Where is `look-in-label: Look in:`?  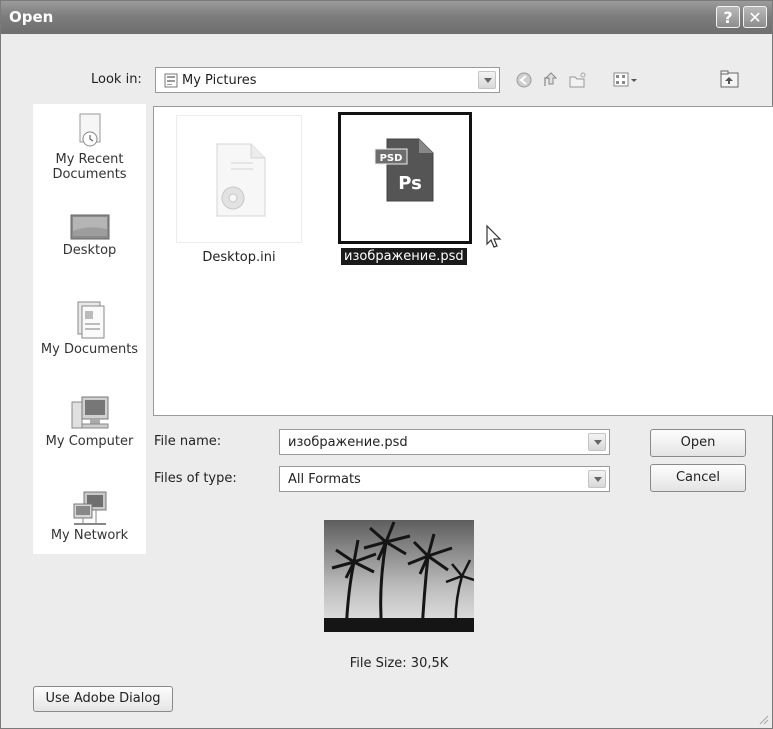 look-in-label: Look in: is located at coordinates (116, 79).